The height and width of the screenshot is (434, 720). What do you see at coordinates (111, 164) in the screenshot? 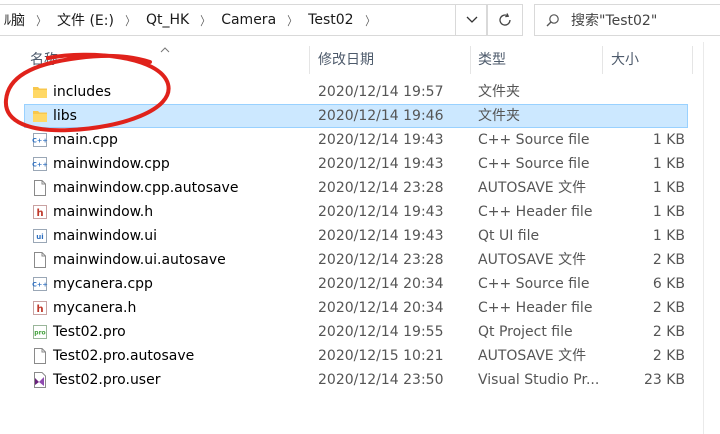
I see `file-name: mainwindow.cpp` at bounding box center [111, 164].